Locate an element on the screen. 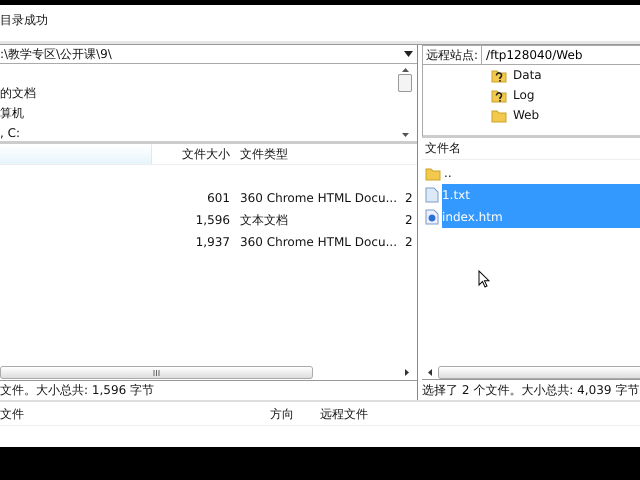  web-page-icon is located at coordinates (432, 216).